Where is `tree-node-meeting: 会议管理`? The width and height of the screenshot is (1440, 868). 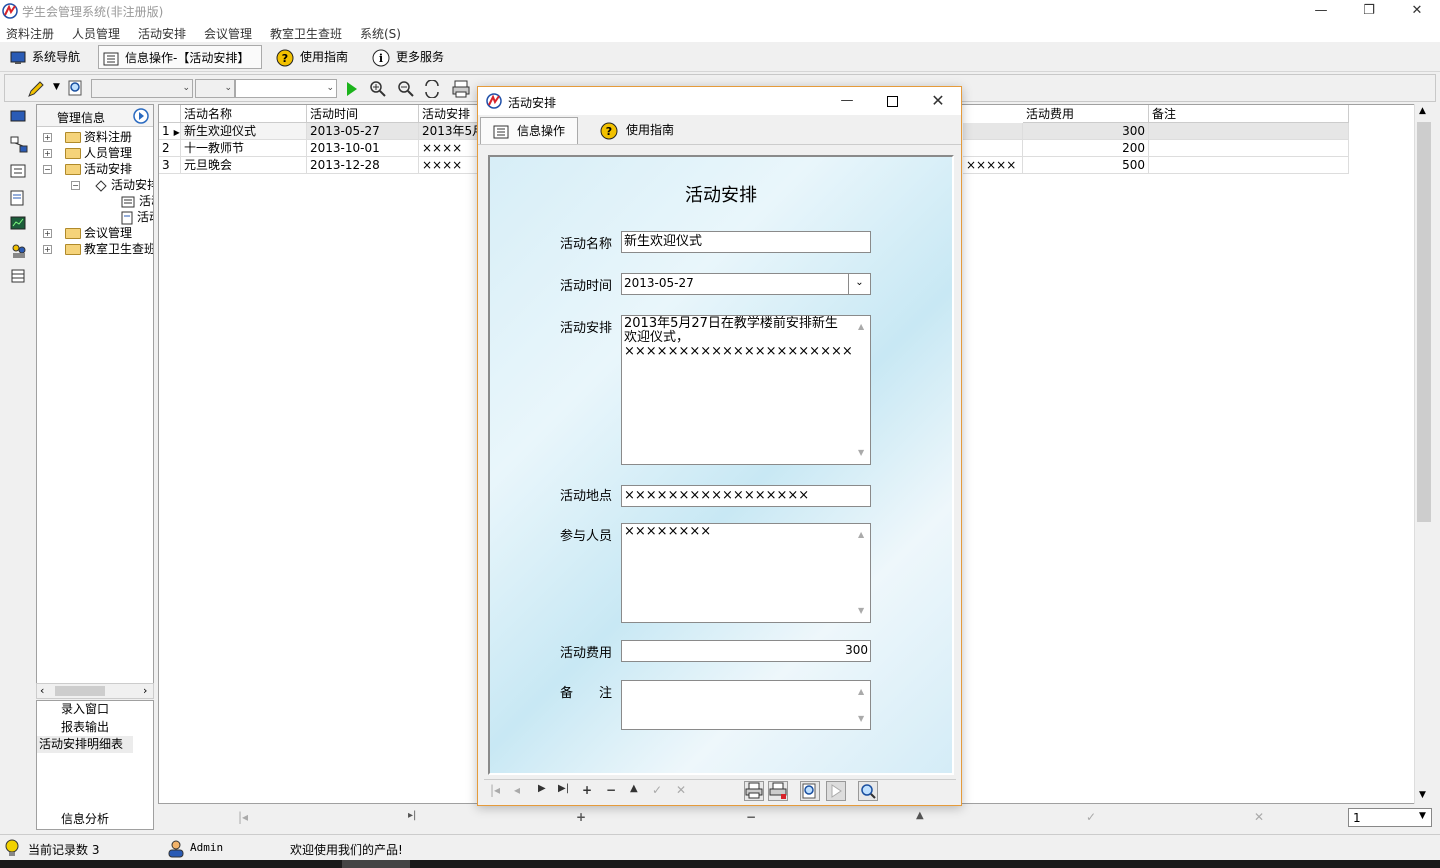 tree-node-meeting: 会议管理 is located at coordinates (98, 233).